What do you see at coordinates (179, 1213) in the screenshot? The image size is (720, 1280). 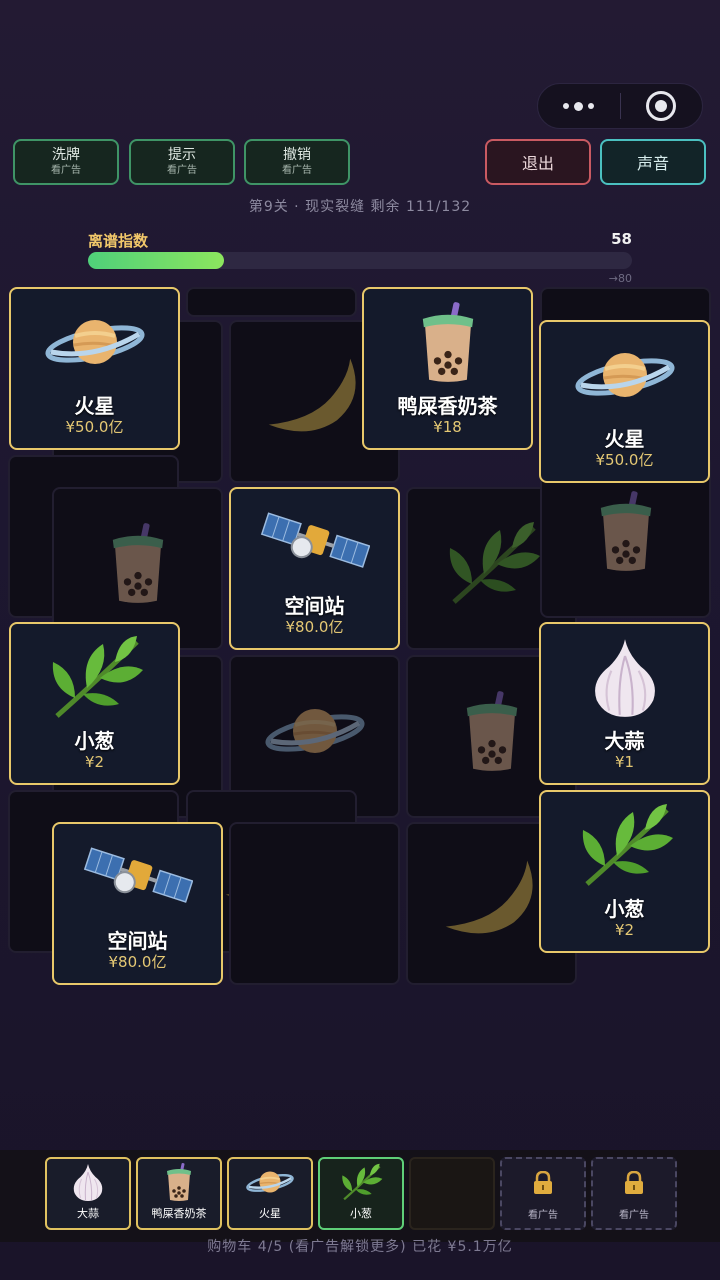 I see `cart-slot-label: 鸭屎香奶茶` at bounding box center [179, 1213].